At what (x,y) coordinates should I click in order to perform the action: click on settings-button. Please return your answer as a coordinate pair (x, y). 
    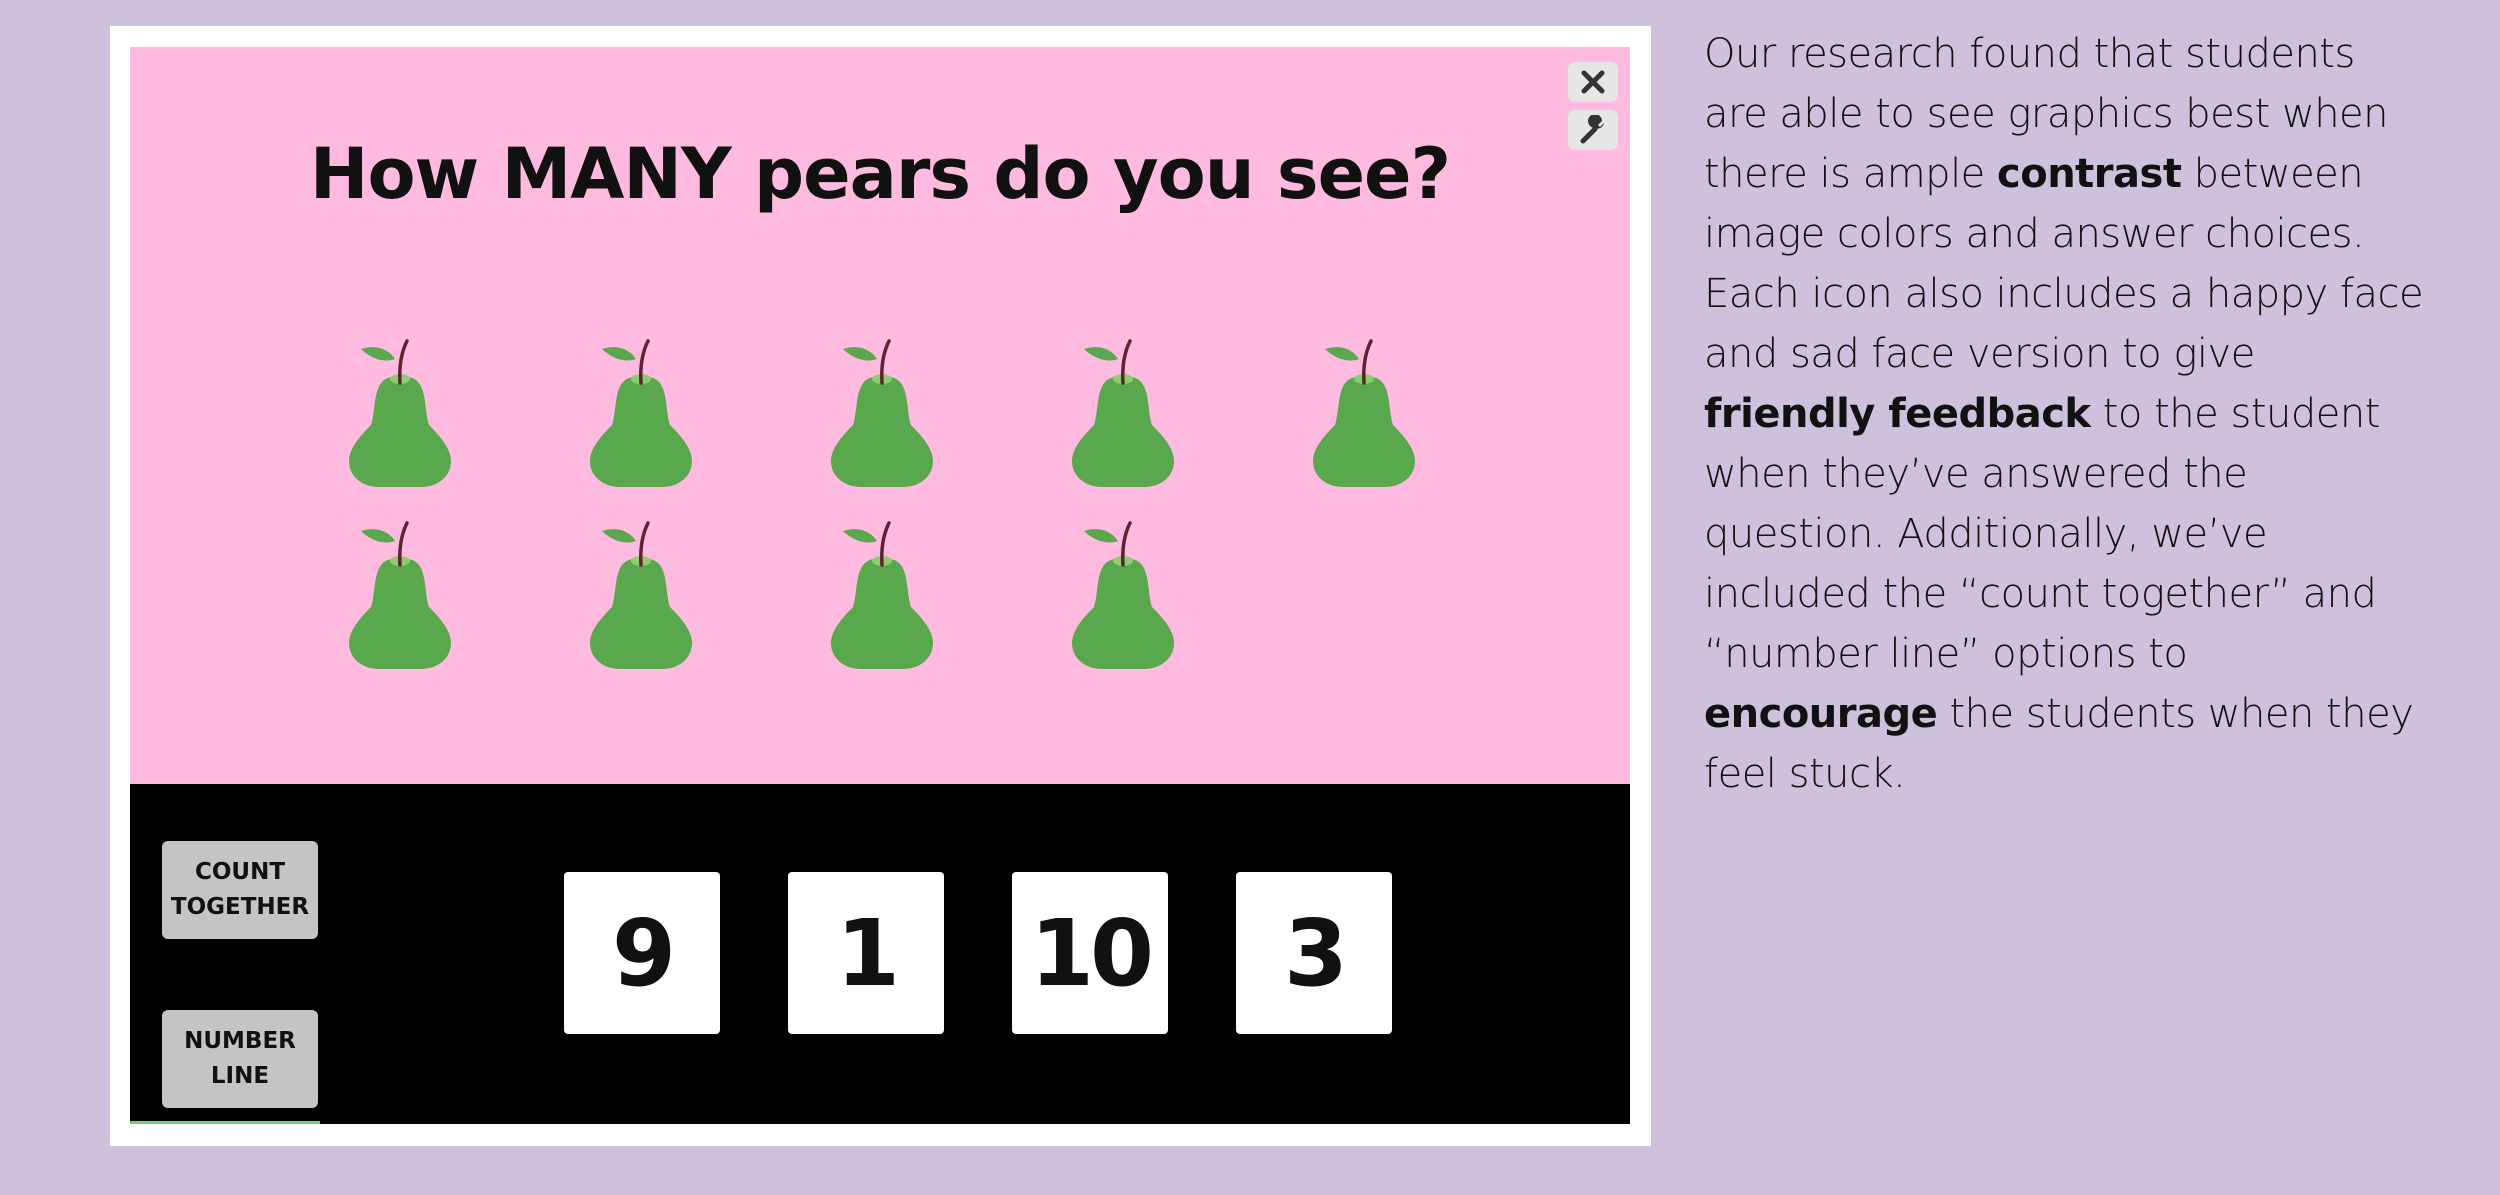
    Looking at the image, I should click on (1593, 130).